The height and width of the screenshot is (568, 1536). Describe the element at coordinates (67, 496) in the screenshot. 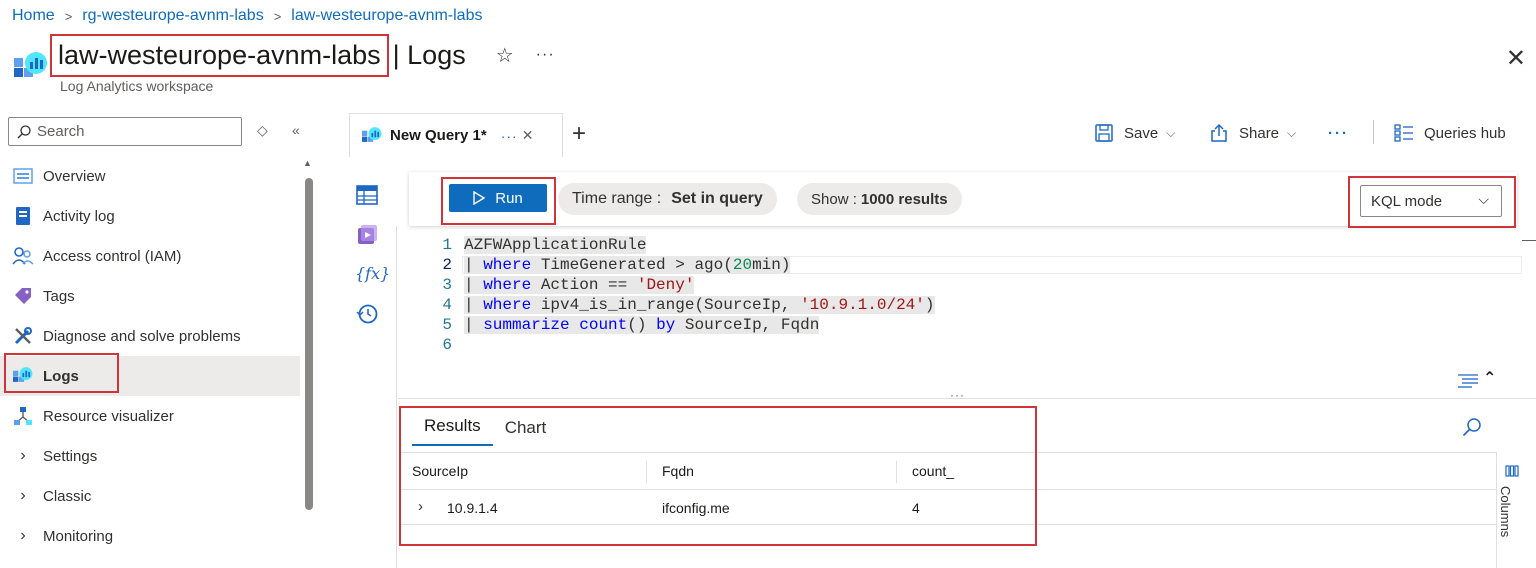

I see `sidebar-item-label: Classic` at that location.